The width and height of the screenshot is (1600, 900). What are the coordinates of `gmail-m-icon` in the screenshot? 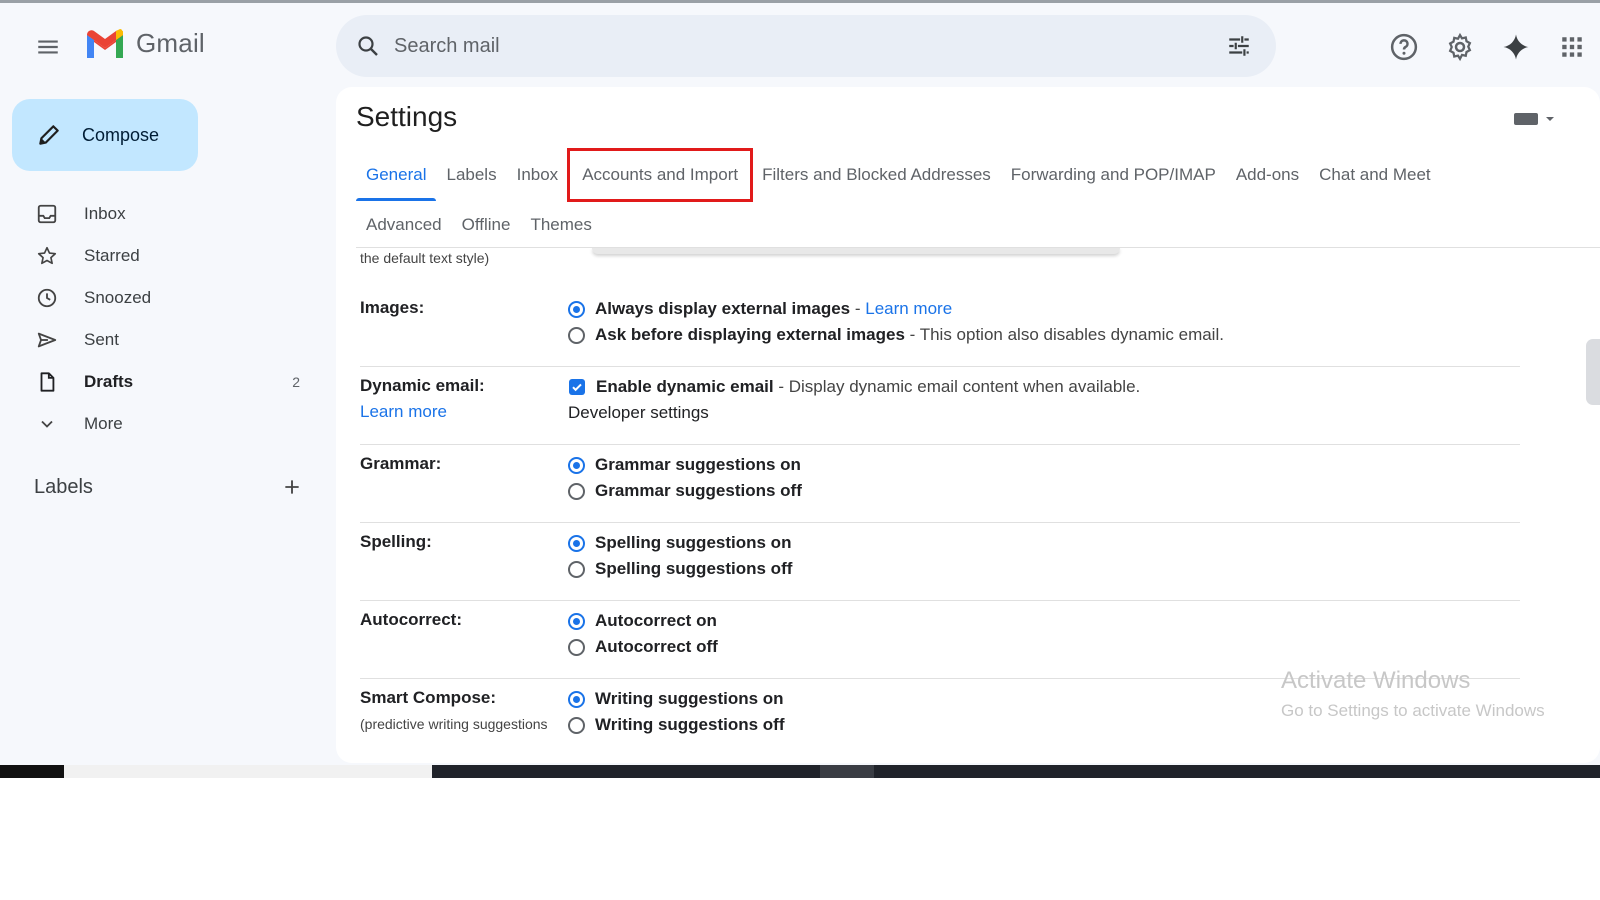 It's located at (105, 43).